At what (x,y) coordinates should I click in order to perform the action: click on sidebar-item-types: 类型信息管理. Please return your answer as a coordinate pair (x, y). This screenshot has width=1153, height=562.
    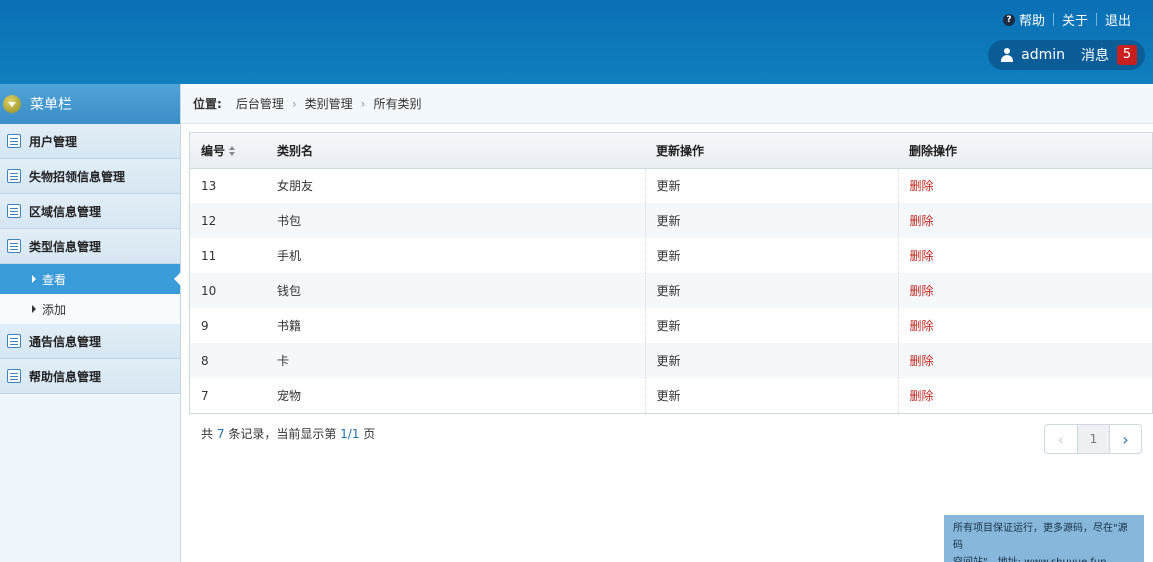
    Looking at the image, I should click on (90, 246).